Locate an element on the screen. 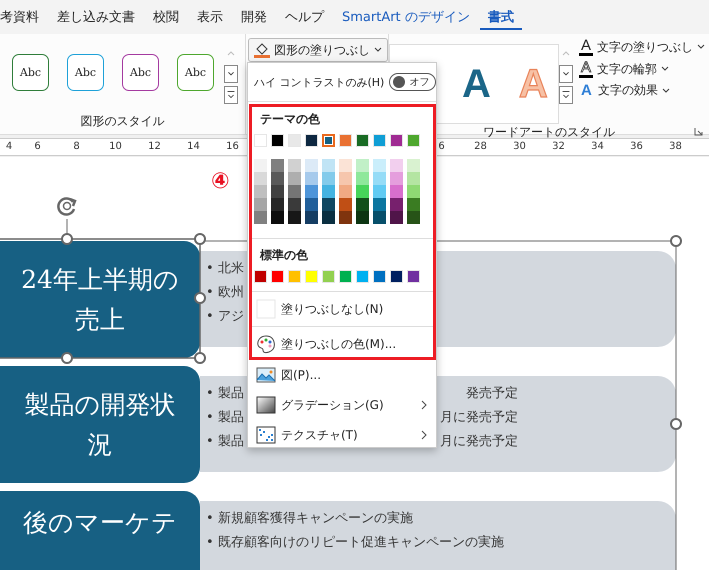  ribbon-tab: 考資料 is located at coordinates (23, 17).